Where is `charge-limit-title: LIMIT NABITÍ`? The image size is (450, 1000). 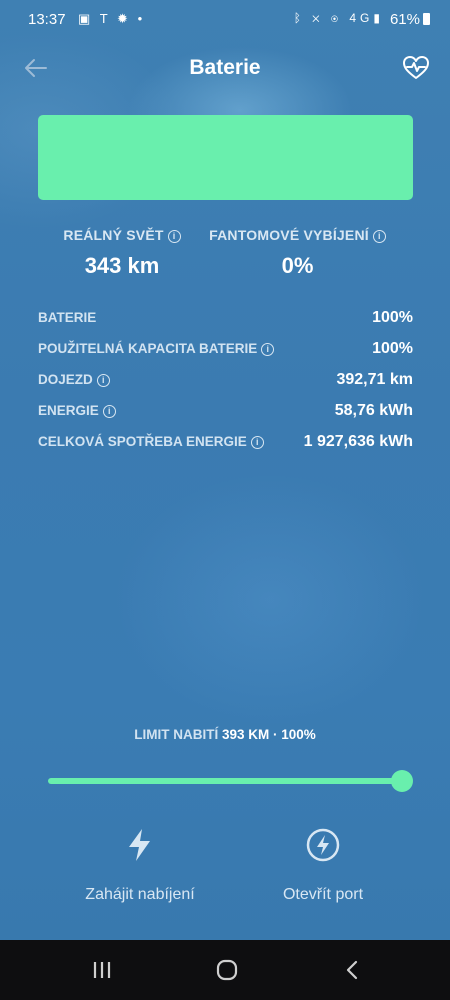
charge-limit-title: LIMIT NABITÍ is located at coordinates (176, 734).